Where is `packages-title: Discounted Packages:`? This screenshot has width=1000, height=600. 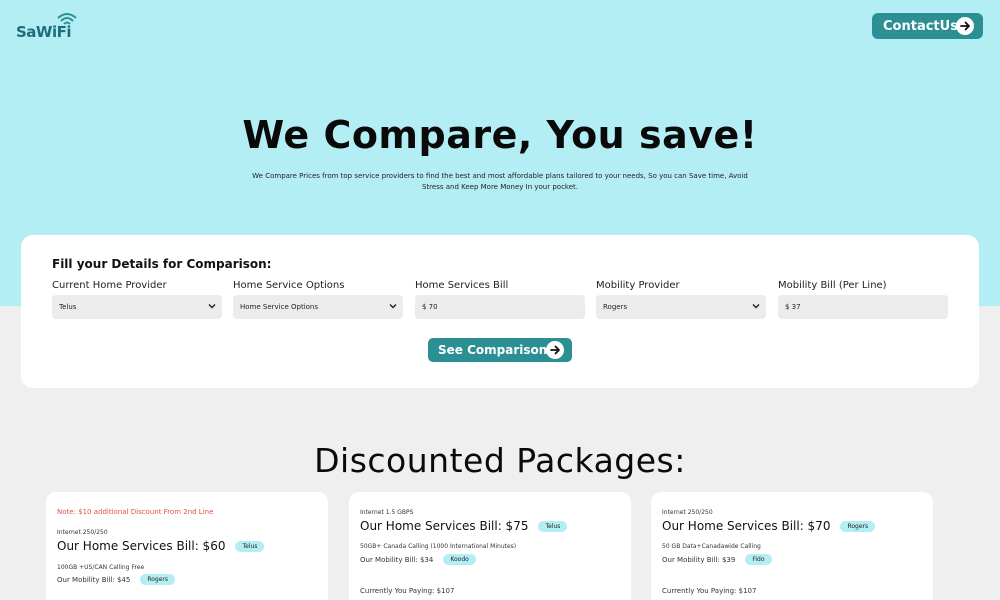
packages-title: Discounted Packages: is located at coordinates (500, 460).